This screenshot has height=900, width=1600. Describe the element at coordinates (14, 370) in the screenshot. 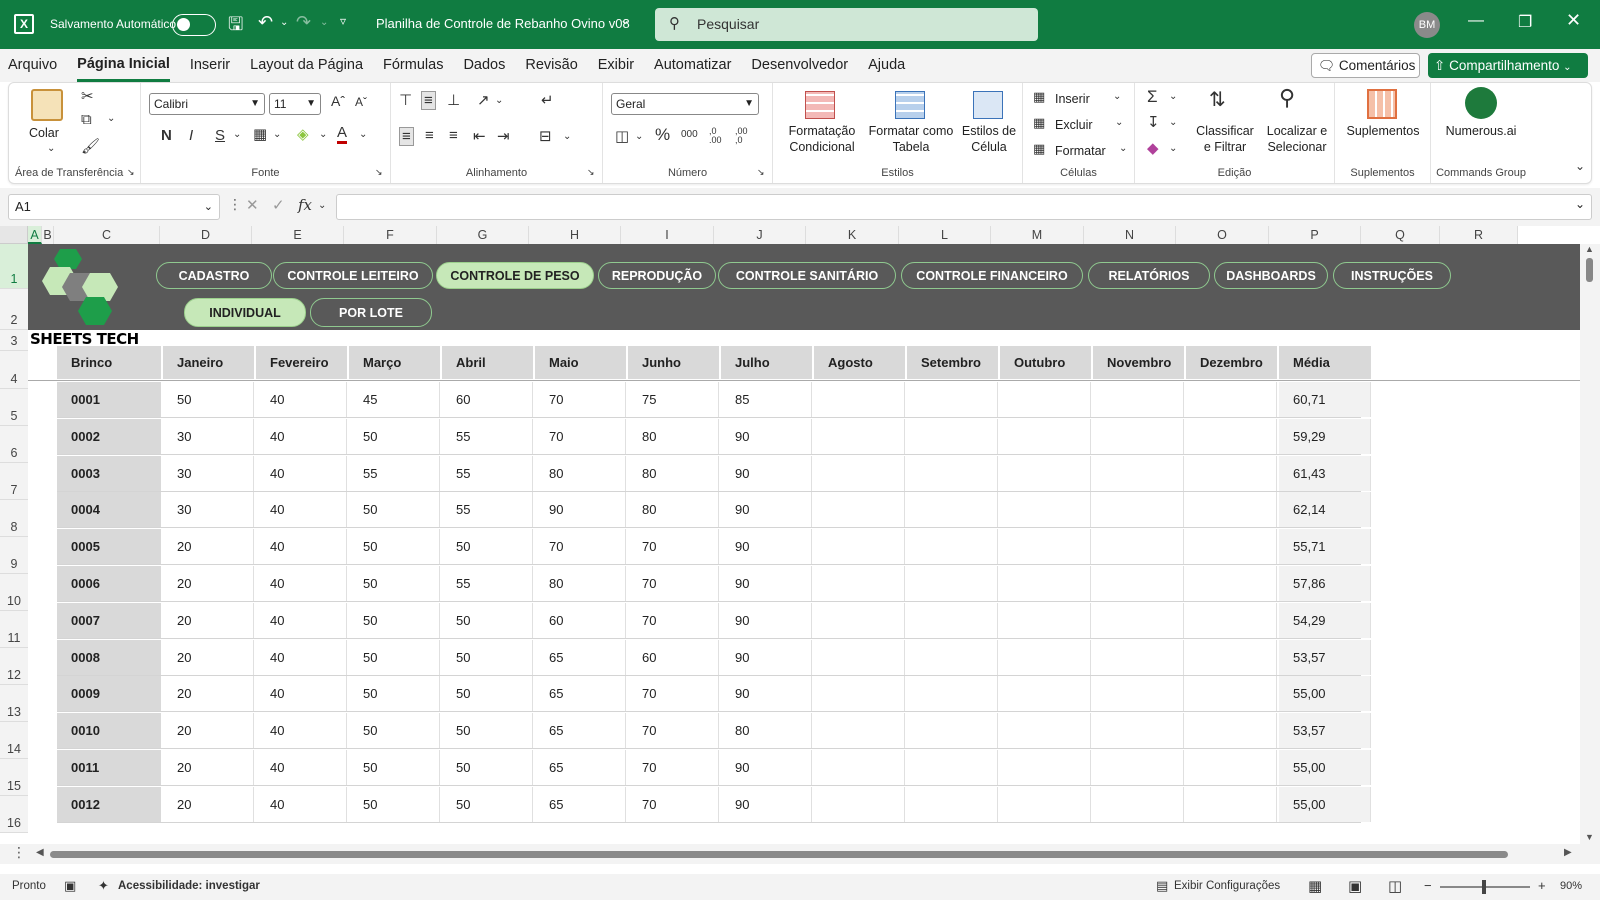

I see `row-header-4: 4` at that location.